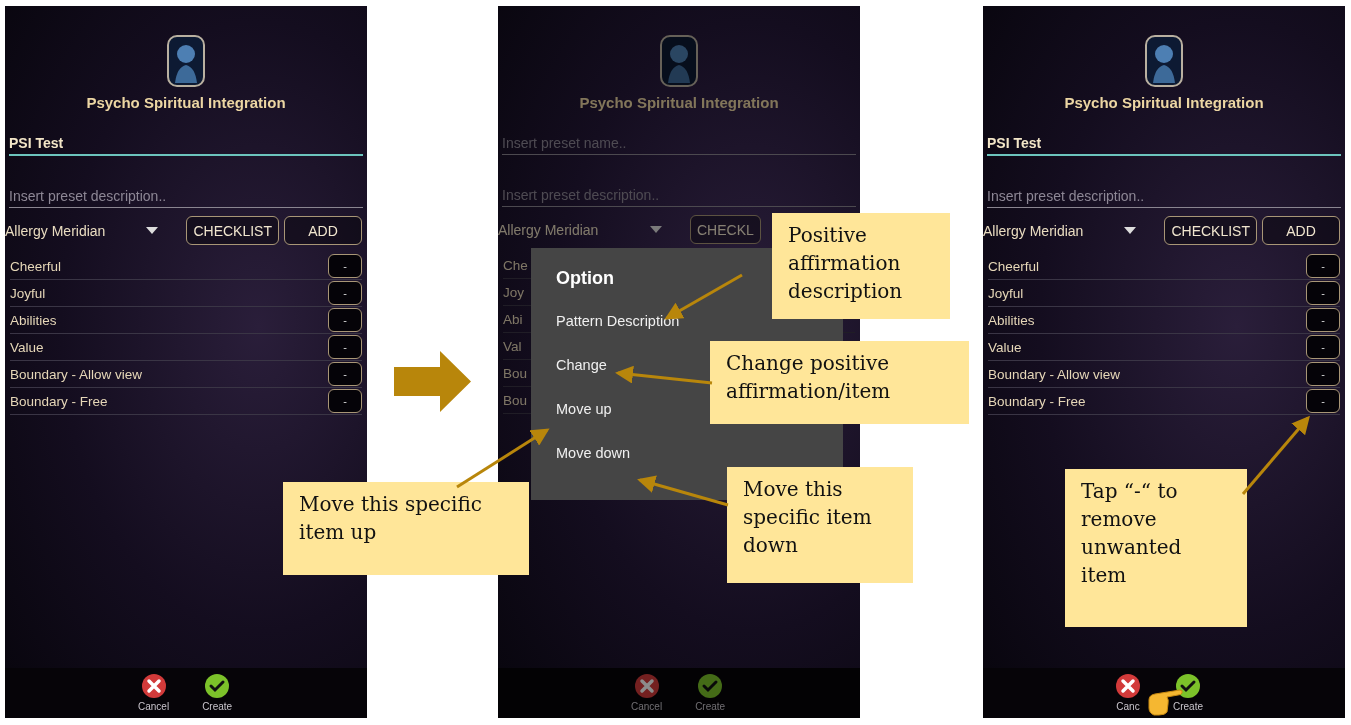 Image resolution: width=1351 pixels, height=725 pixels. What do you see at coordinates (515, 265) in the screenshot?
I see `list-item-label: Che` at bounding box center [515, 265].